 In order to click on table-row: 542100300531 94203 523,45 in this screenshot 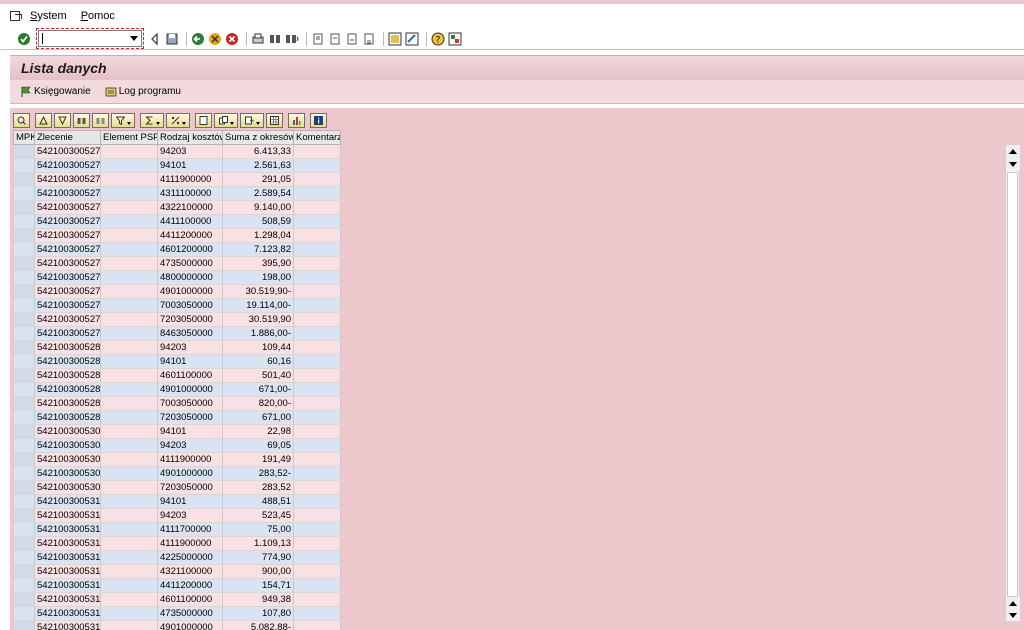, I will do `click(177, 515)`.